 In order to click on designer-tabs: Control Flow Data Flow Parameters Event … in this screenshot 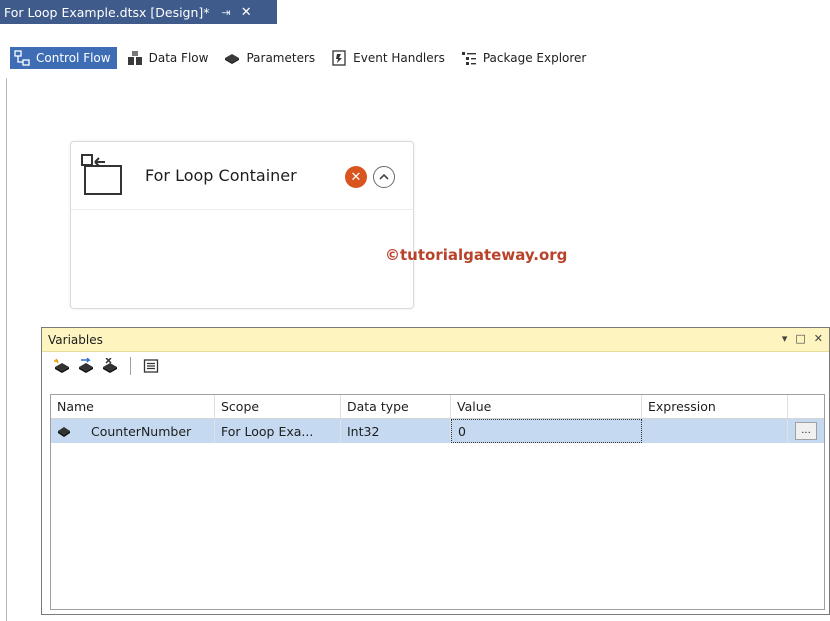, I will do `click(304, 58)`.